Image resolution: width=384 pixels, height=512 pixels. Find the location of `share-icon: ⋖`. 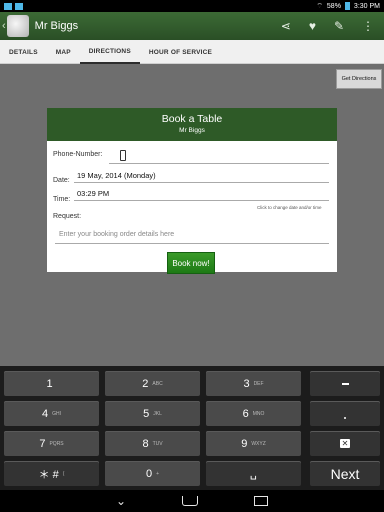

share-icon: ⋖ is located at coordinates (286, 26).